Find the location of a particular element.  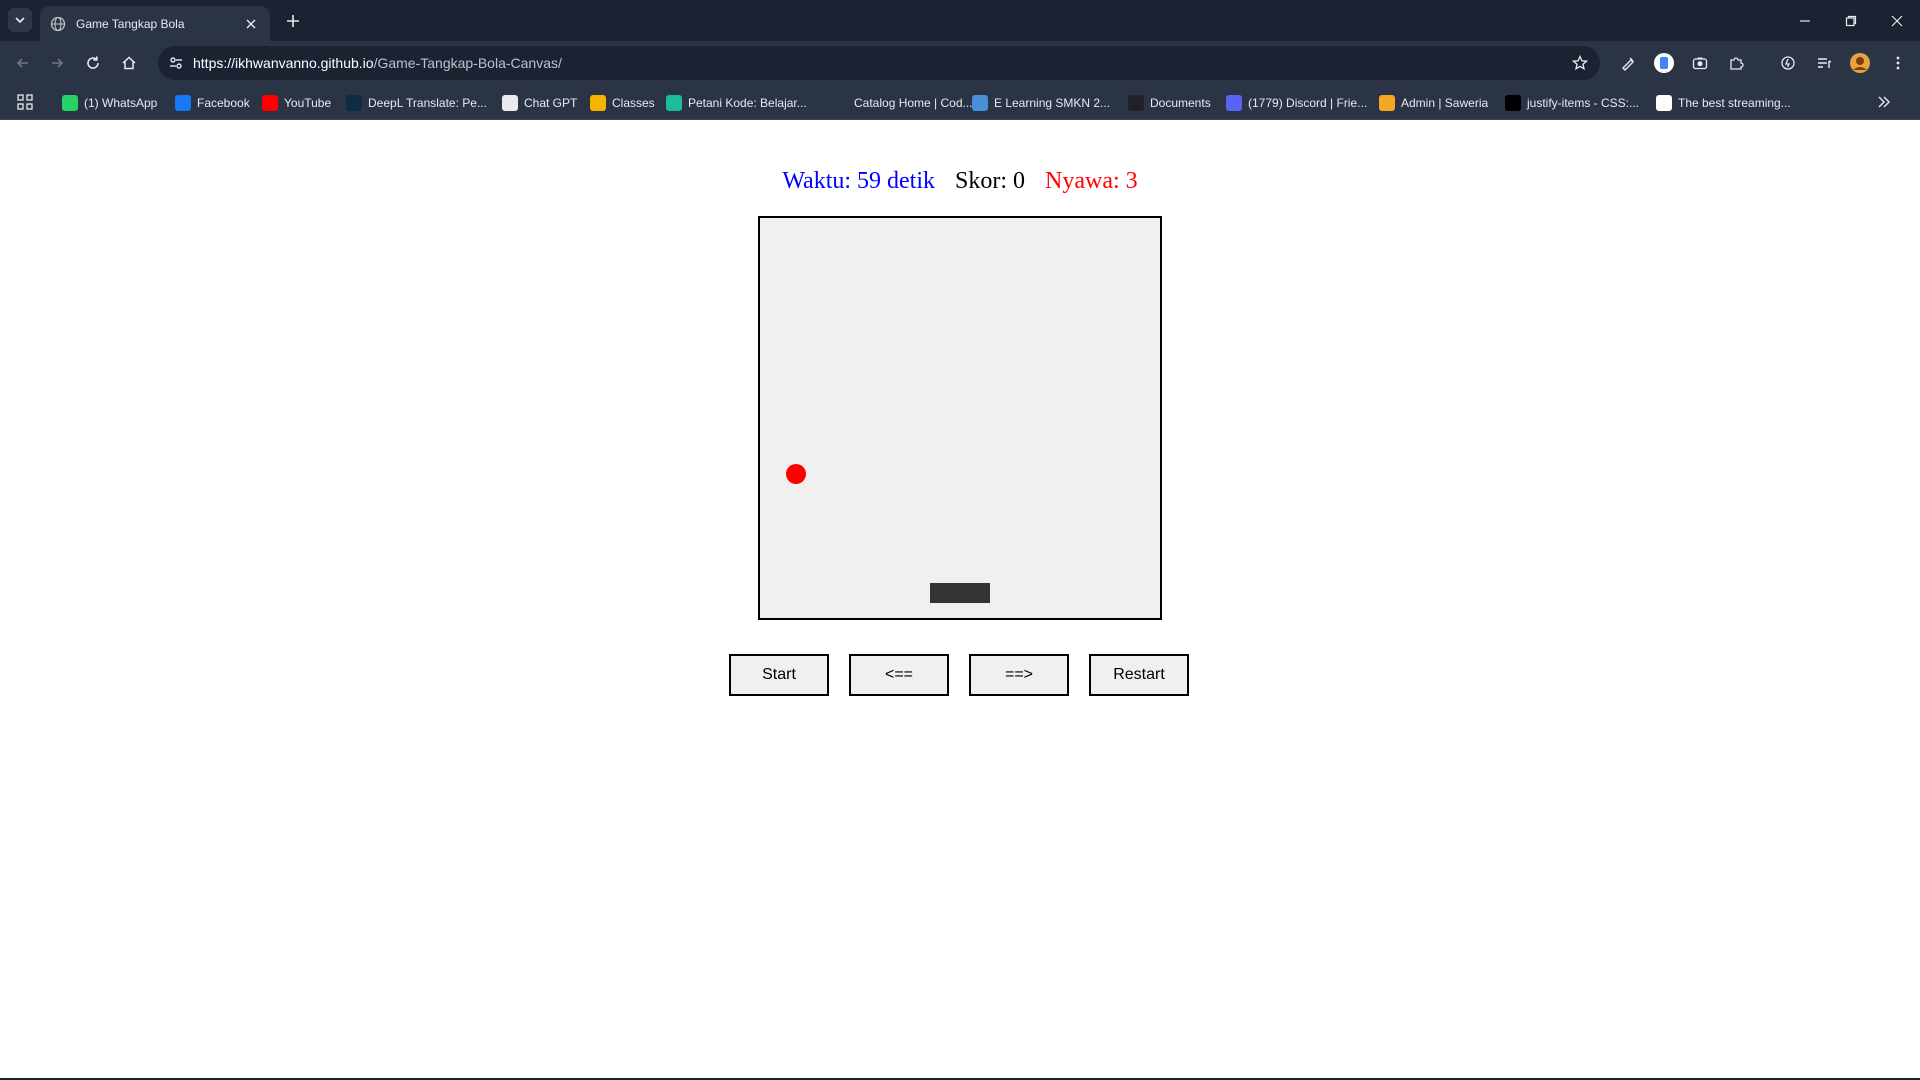

bookmark-item: Classes is located at coordinates (622, 103).